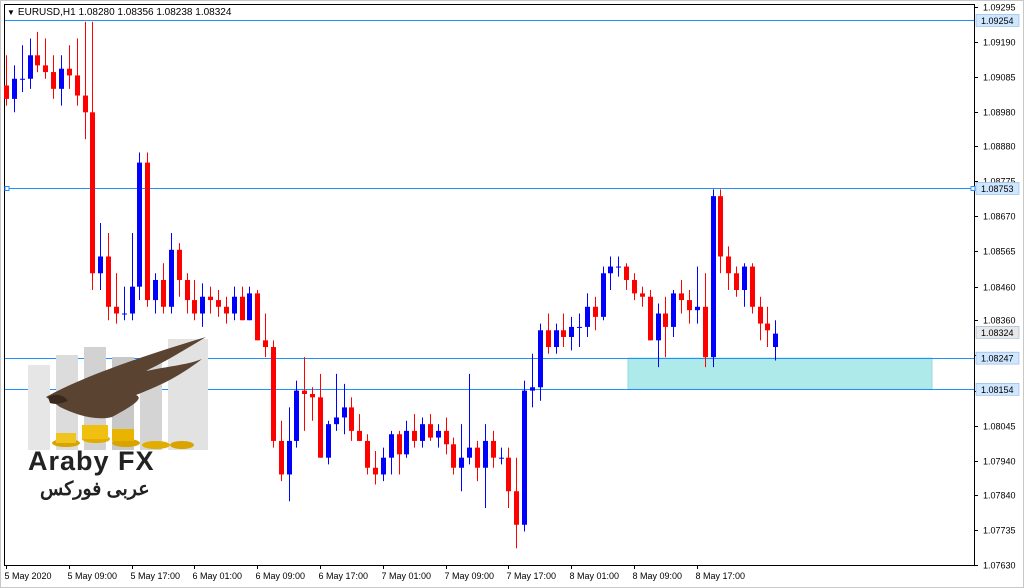 The image size is (1024, 588). I want to click on y-tick-label: 1.09190, so click(999, 43).